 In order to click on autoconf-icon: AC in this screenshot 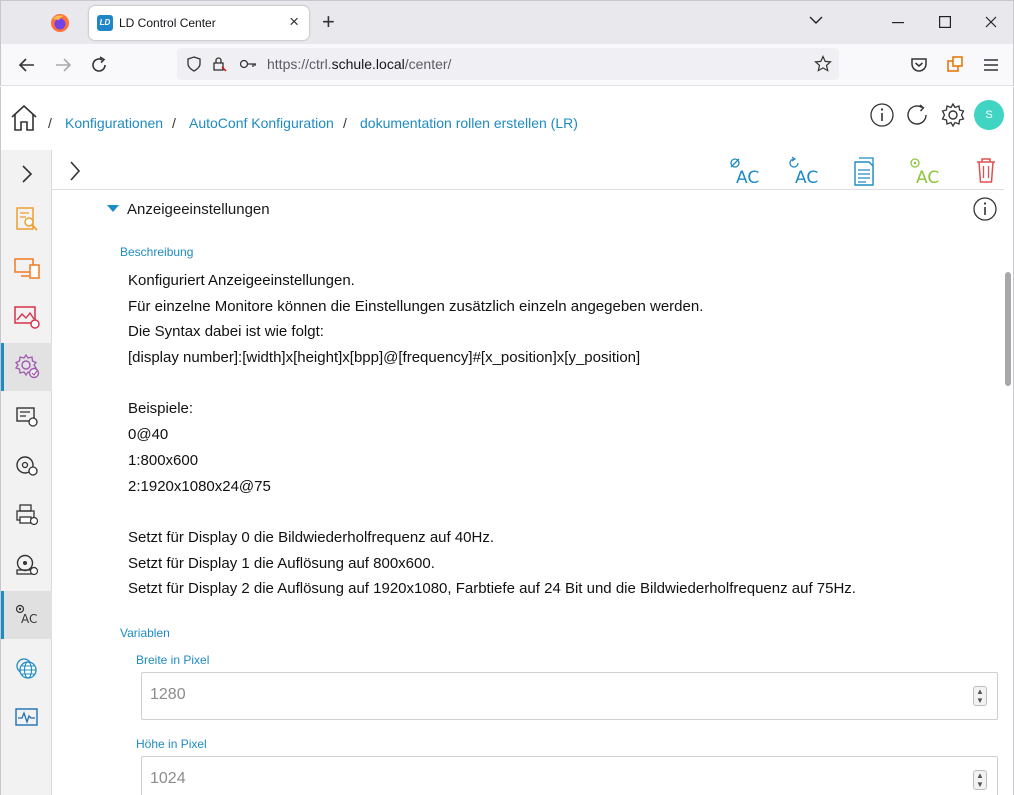, I will do `click(26, 615)`.